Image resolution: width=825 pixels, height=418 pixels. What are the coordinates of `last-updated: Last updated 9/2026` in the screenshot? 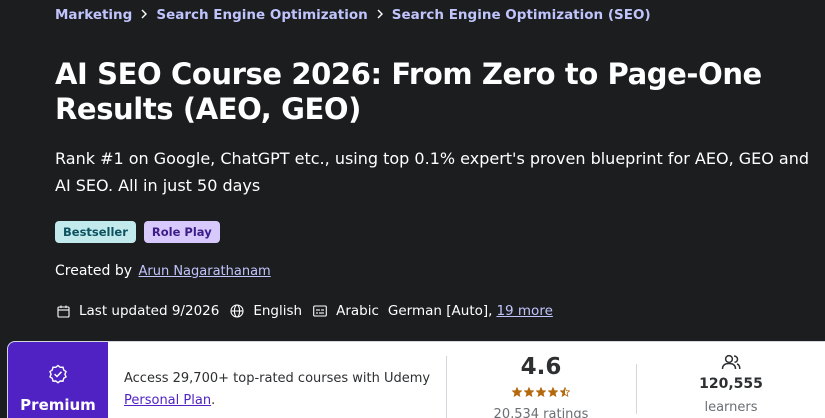 It's located at (149, 311).